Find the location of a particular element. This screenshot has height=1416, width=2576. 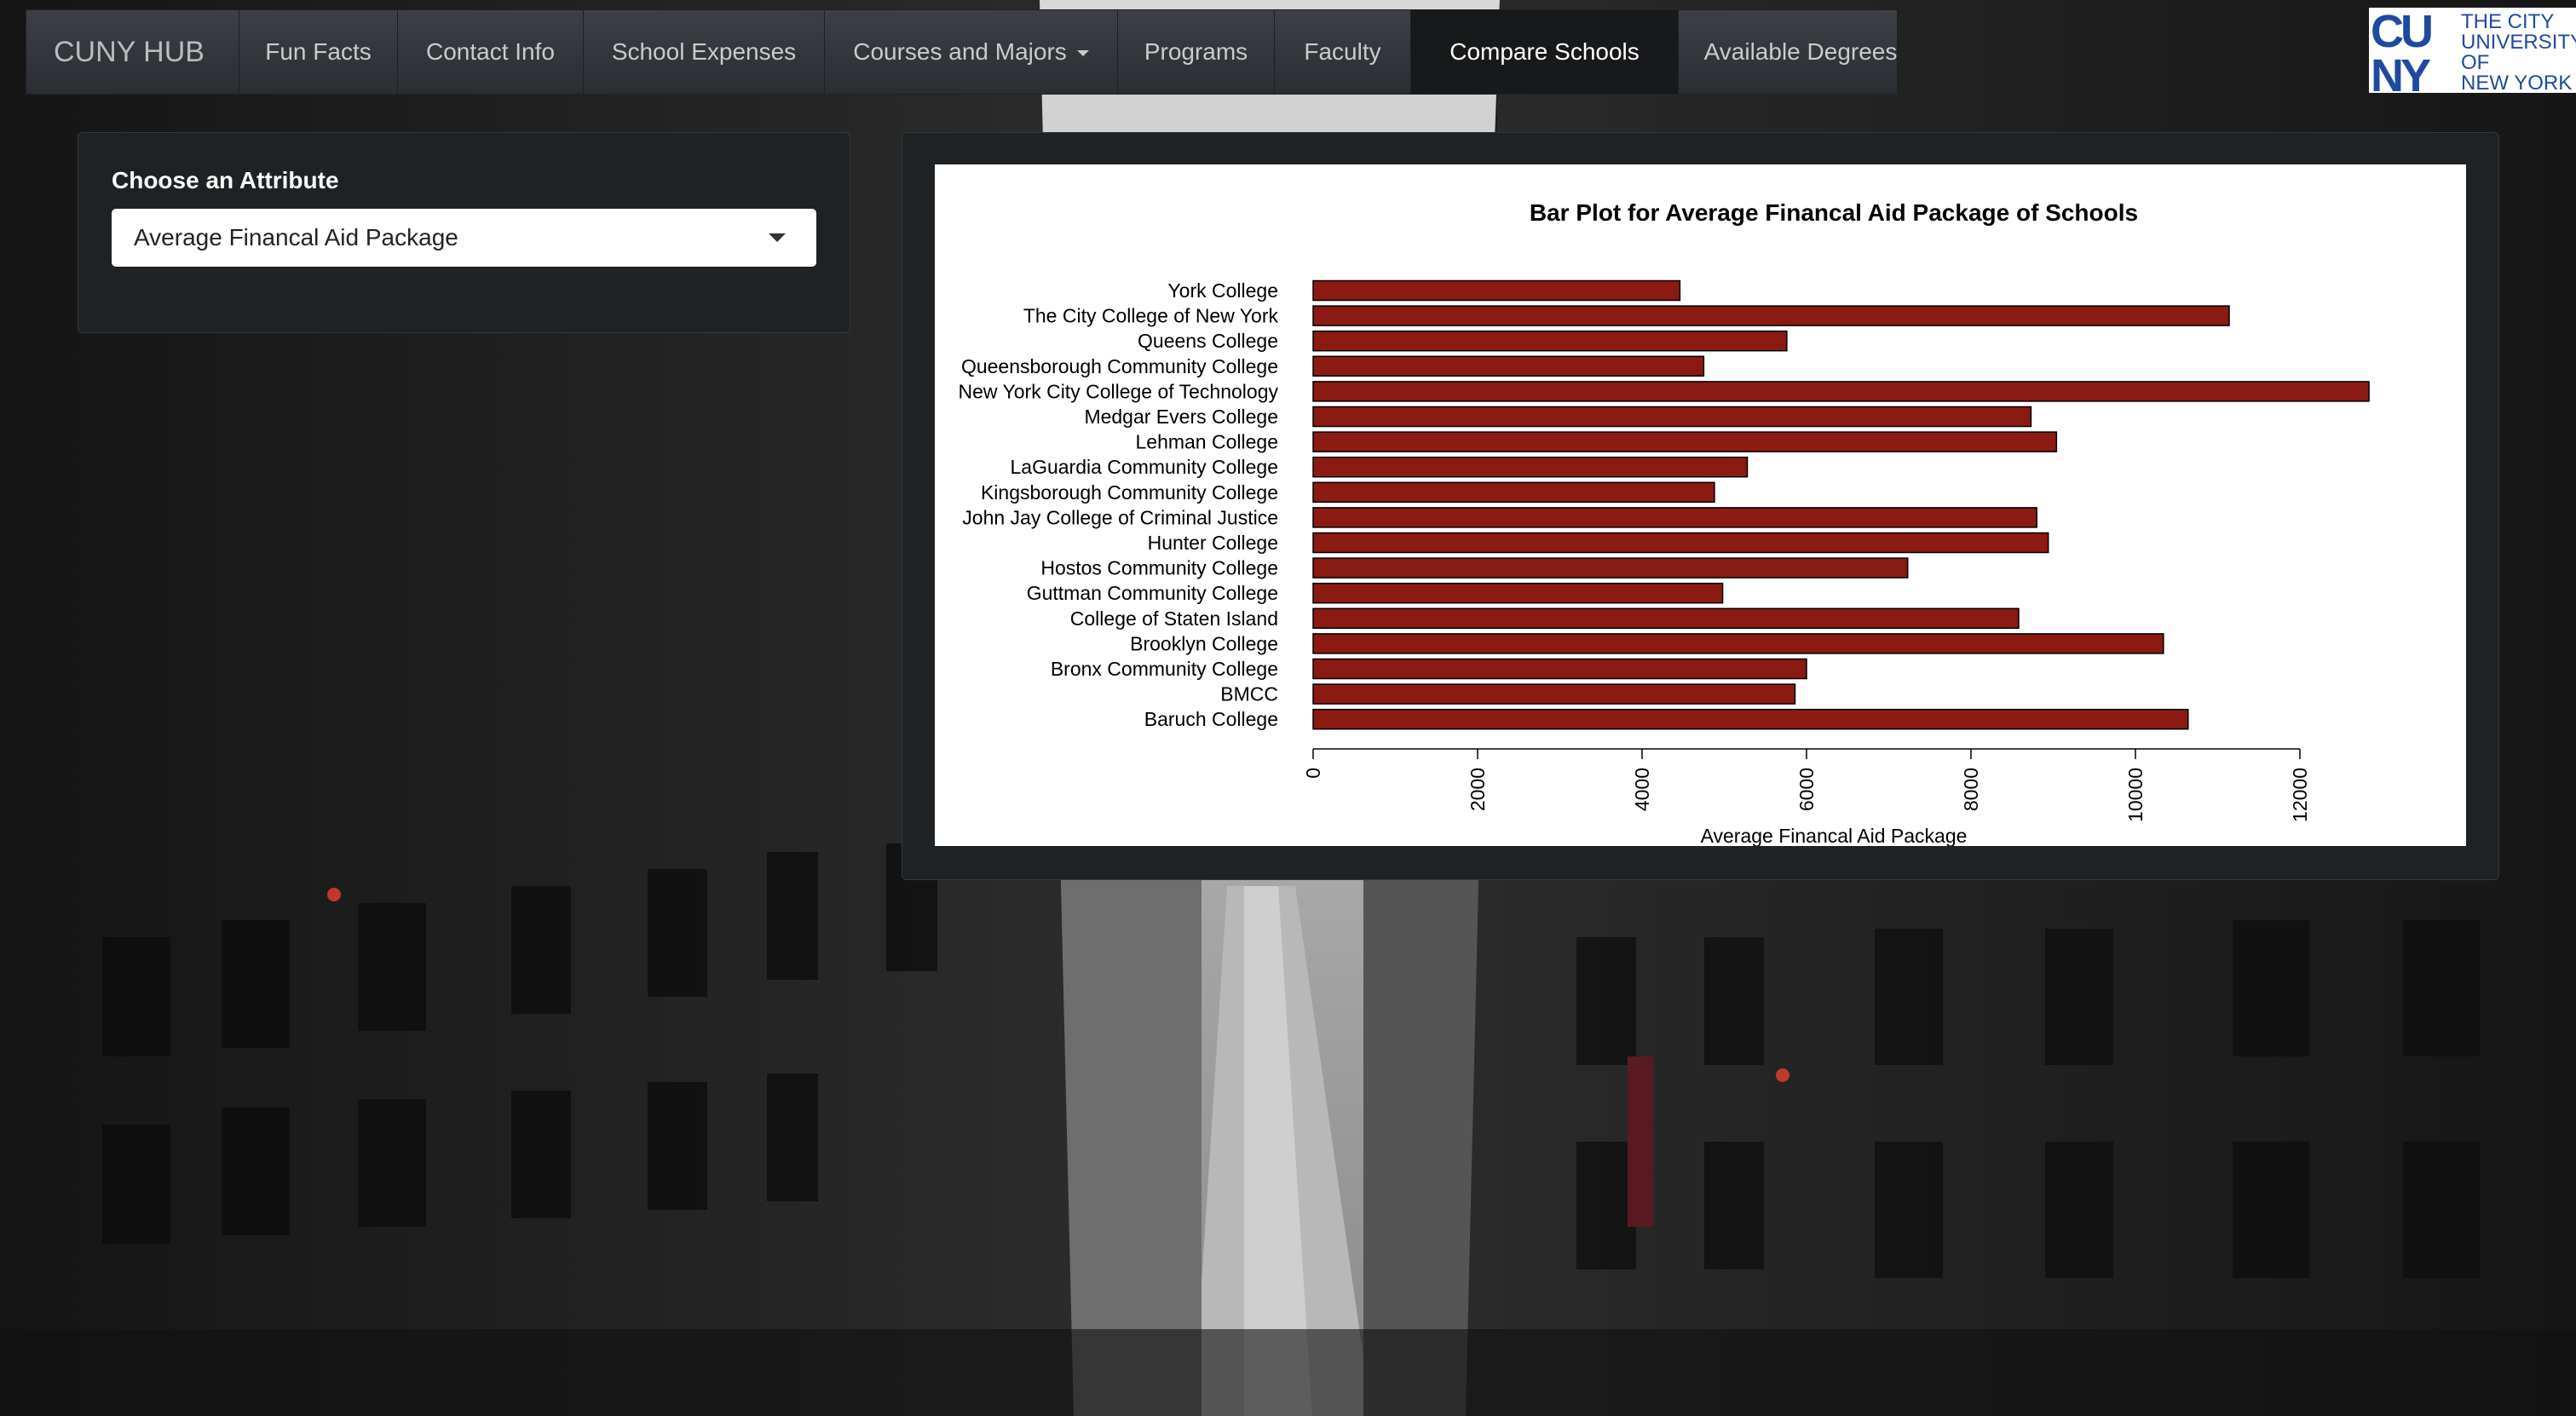

nav-item-school-expenses: School Expenses is located at coordinates (704, 52).